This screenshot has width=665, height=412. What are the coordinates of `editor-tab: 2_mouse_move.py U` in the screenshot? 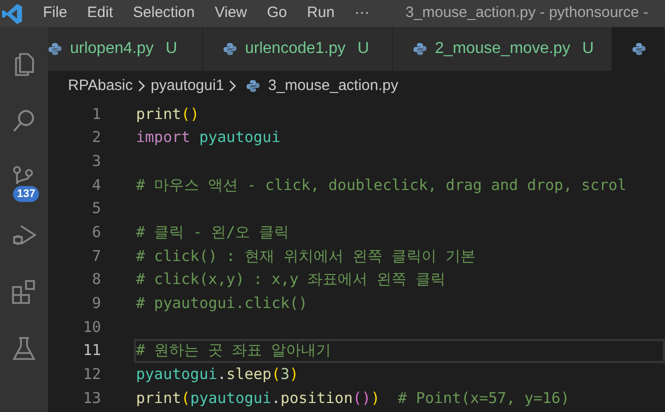 It's located at (502, 49).